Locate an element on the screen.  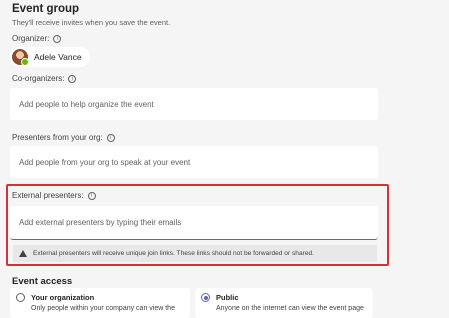
co-organizers-label-row: Co-organizers: i is located at coordinates (44, 78).